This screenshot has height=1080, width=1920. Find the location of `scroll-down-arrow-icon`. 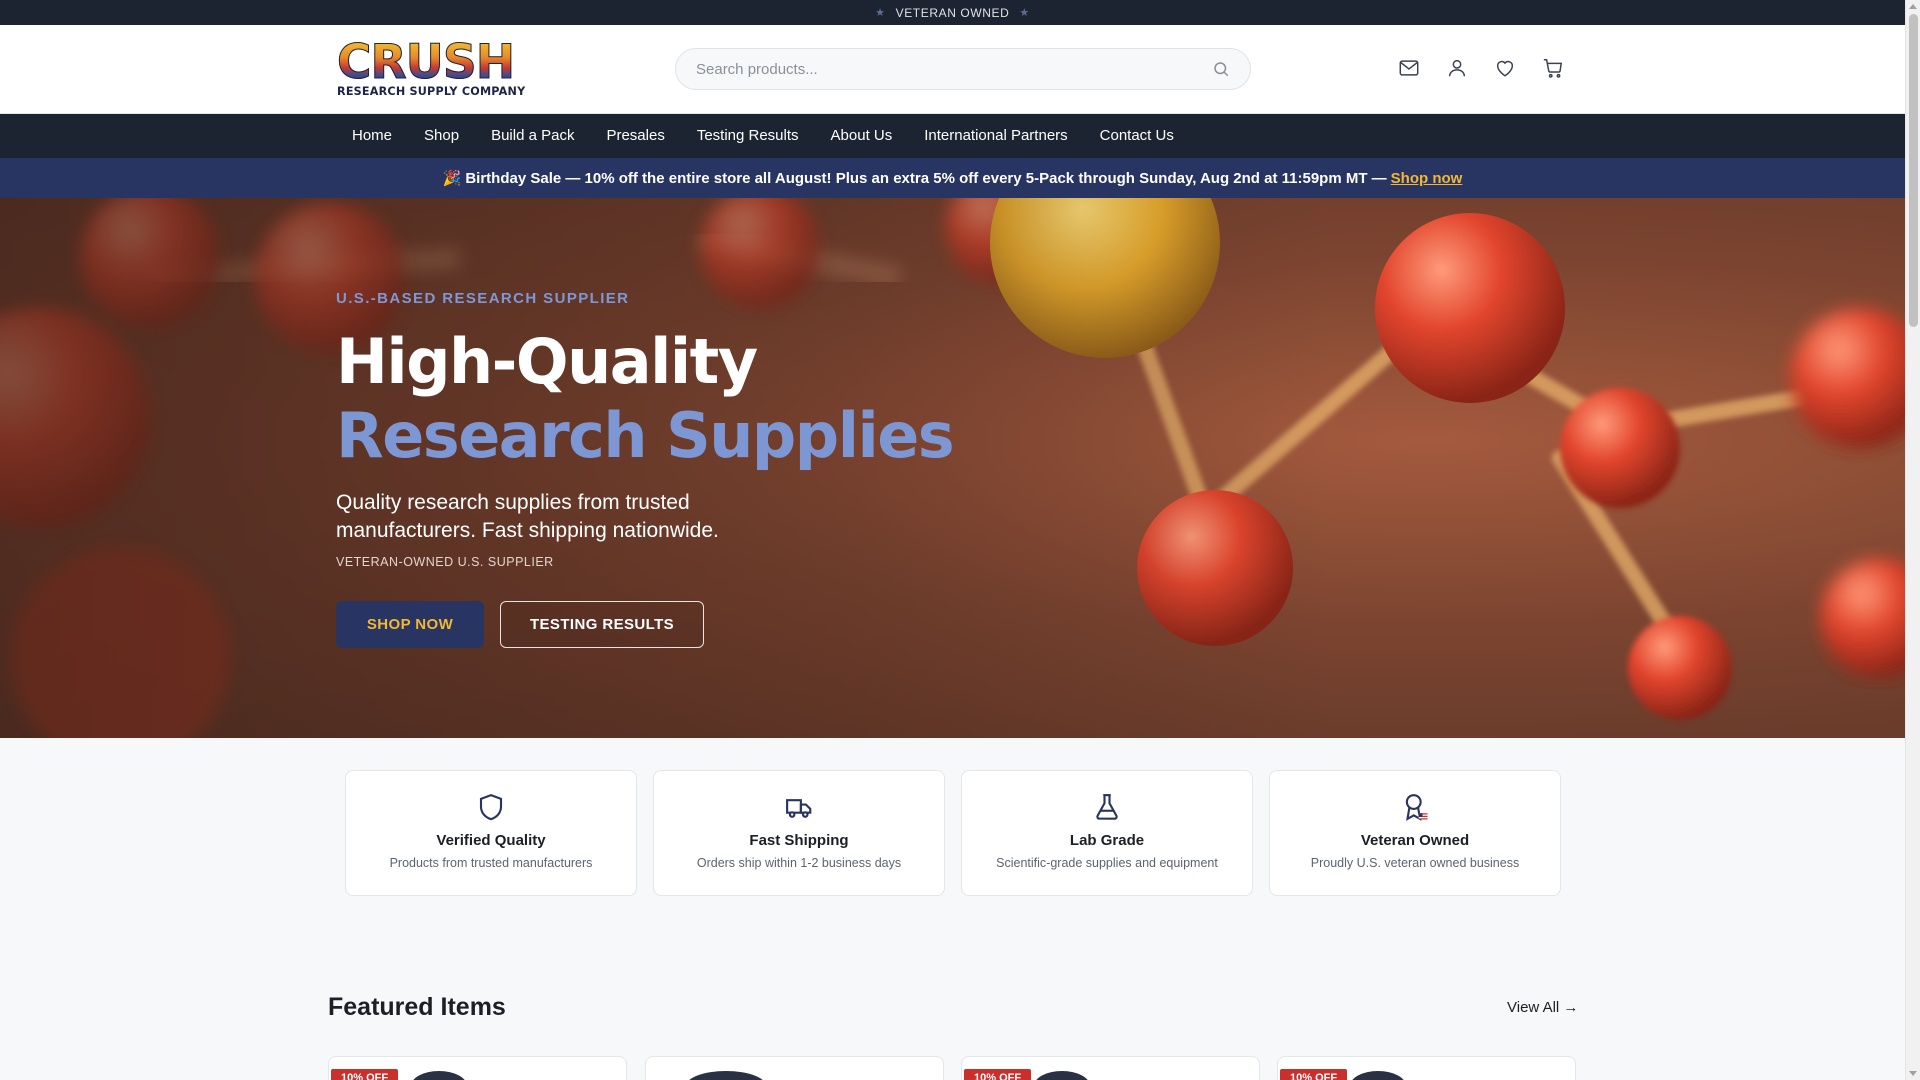

scroll-down-arrow-icon is located at coordinates (1913, 1073).